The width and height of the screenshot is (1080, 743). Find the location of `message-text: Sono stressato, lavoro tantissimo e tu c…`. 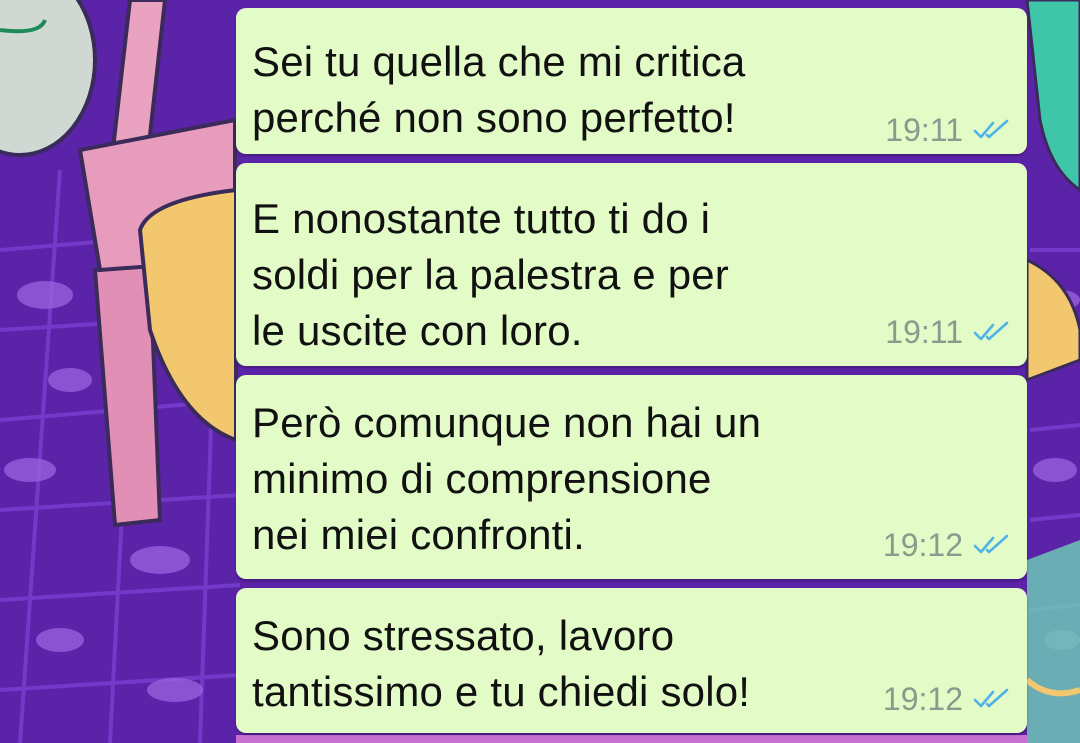

message-text: Sono stressato, lavoro tantissimo e tu c… is located at coordinates (501, 663).